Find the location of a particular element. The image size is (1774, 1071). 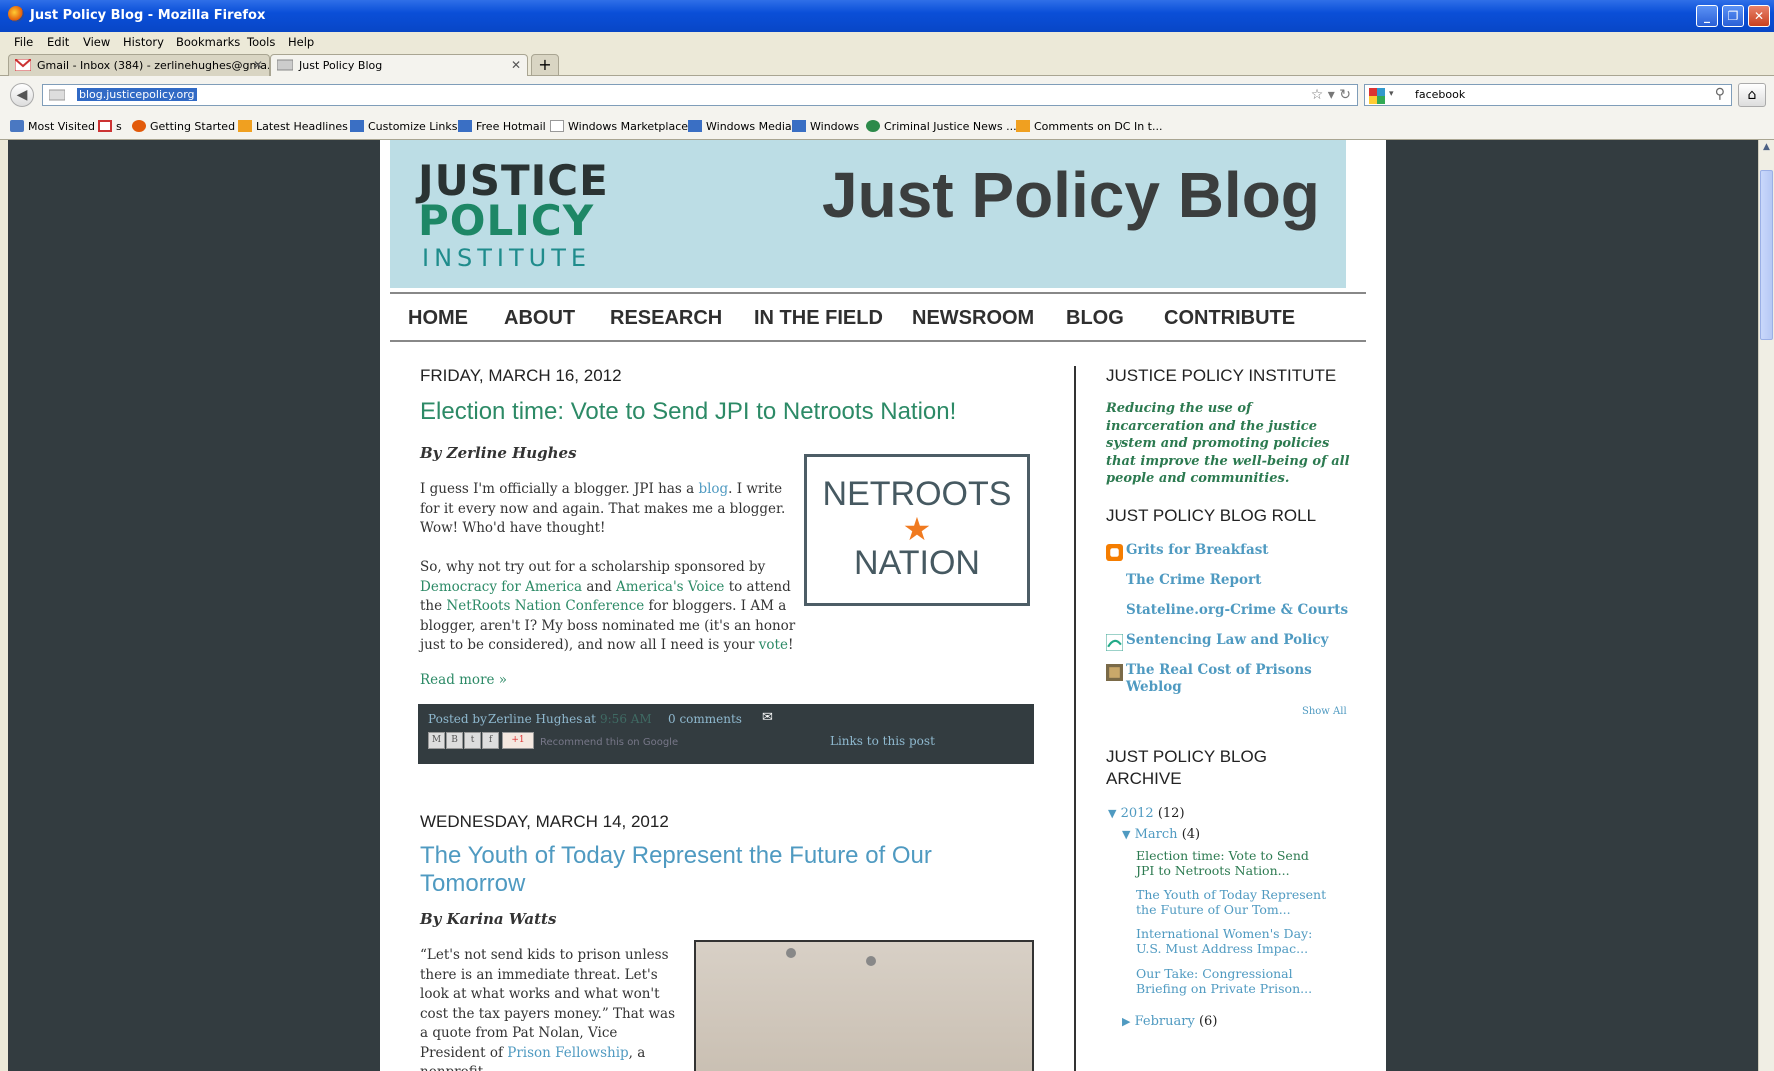

menu-tools: Tools is located at coordinates (261, 42).